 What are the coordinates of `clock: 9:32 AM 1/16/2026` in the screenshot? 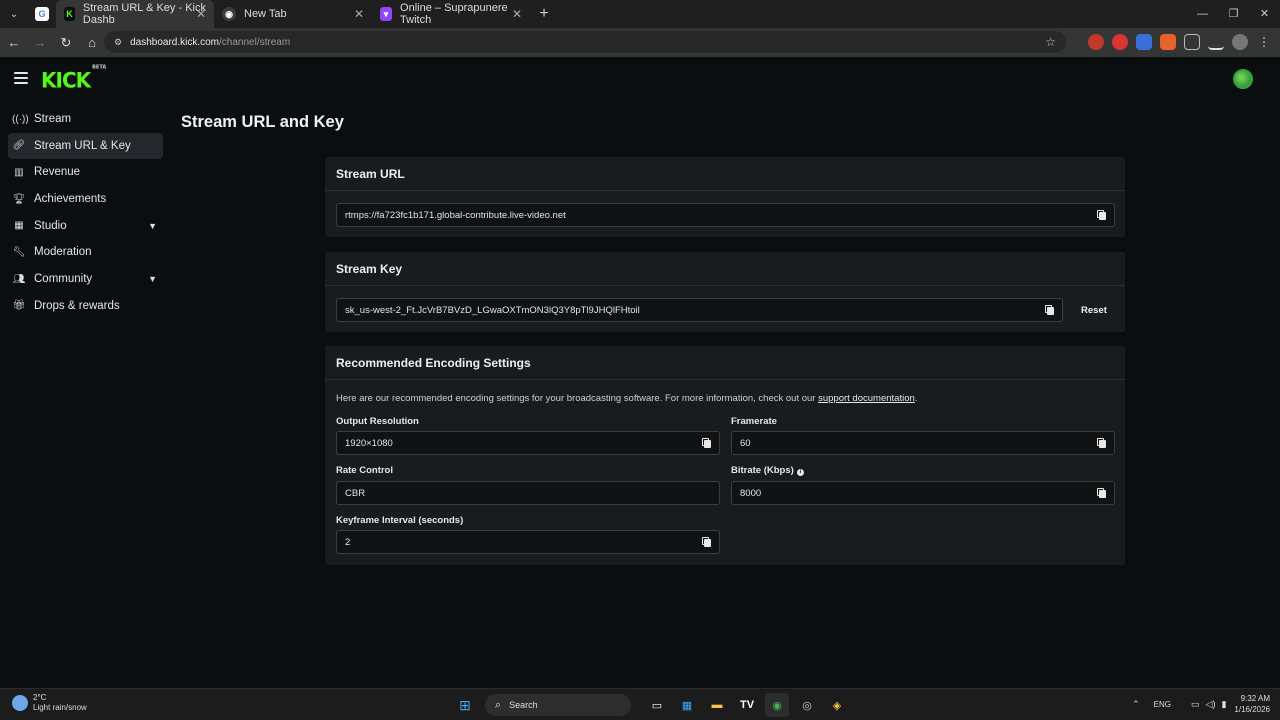 It's located at (1252, 704).